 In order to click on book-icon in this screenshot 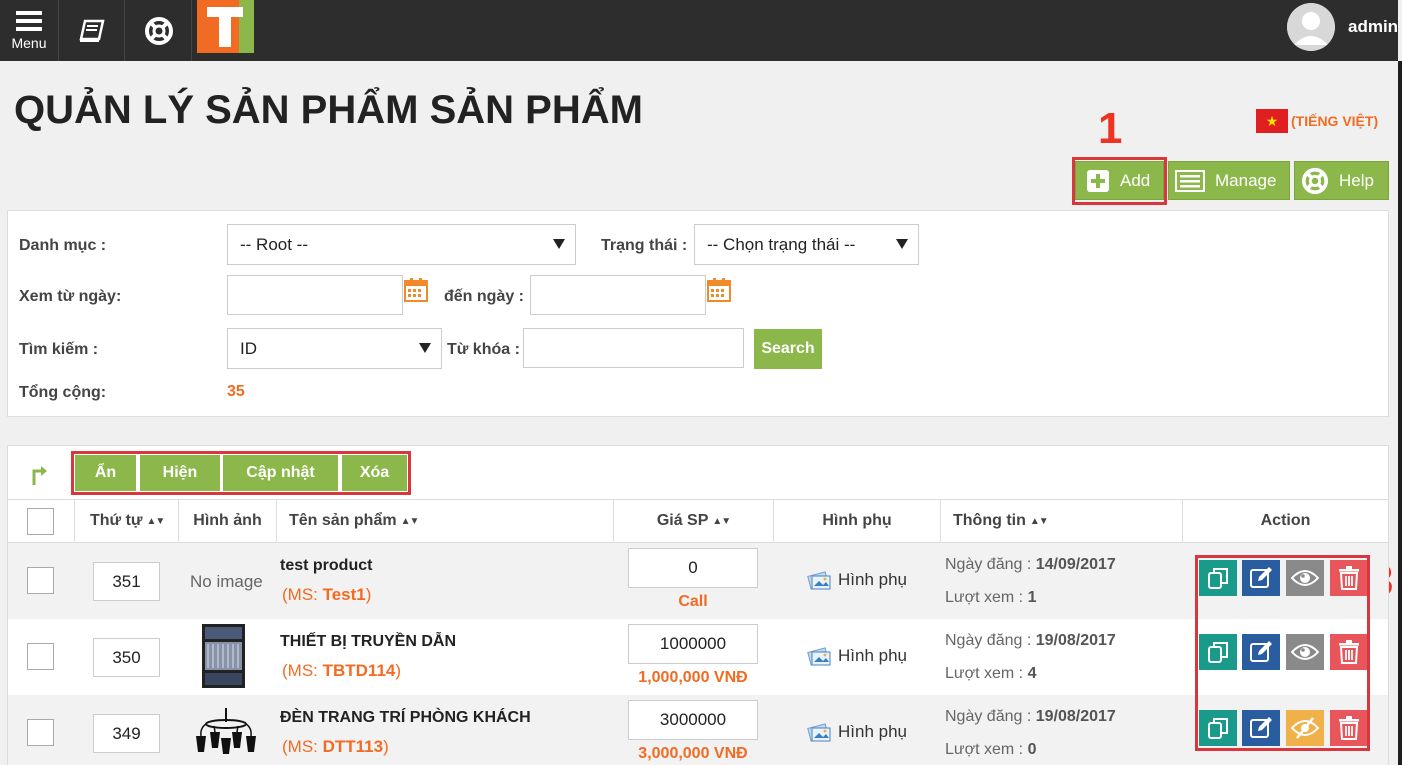, I will do `click(92, 30)`.